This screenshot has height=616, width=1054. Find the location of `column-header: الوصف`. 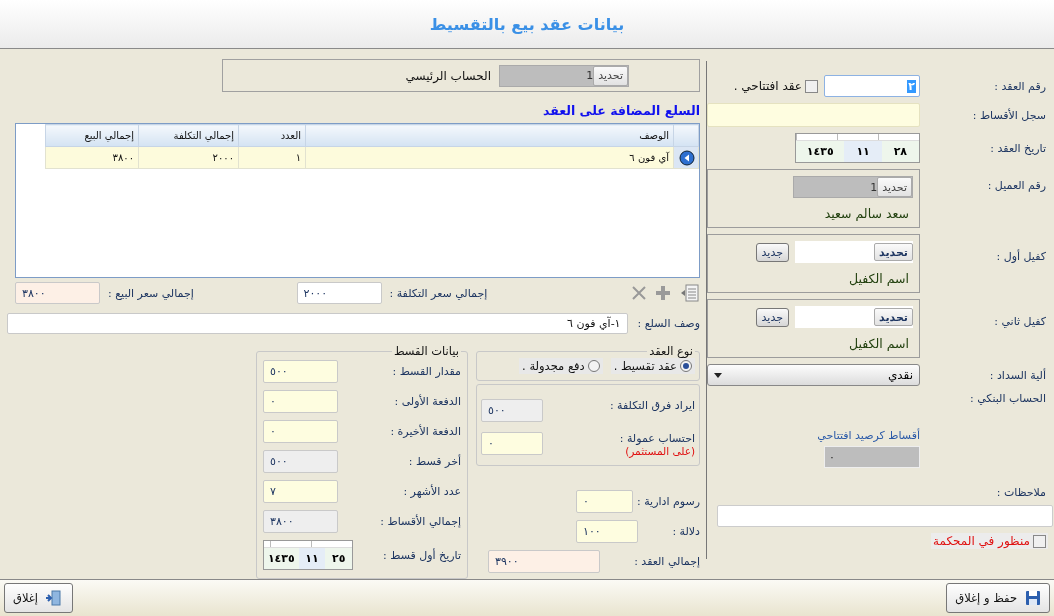

column-header: الوصف is located at coordinates (489, 136).